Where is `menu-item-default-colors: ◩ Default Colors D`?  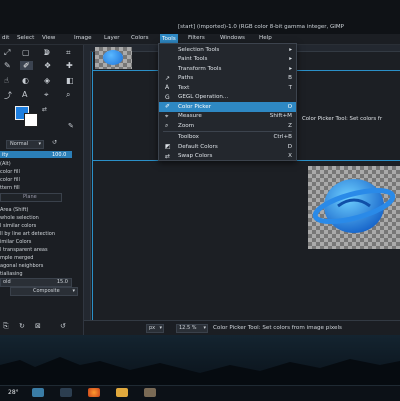 menu-item-default-colors: ◩ Default Colors D is located at coordinates (227, 147).